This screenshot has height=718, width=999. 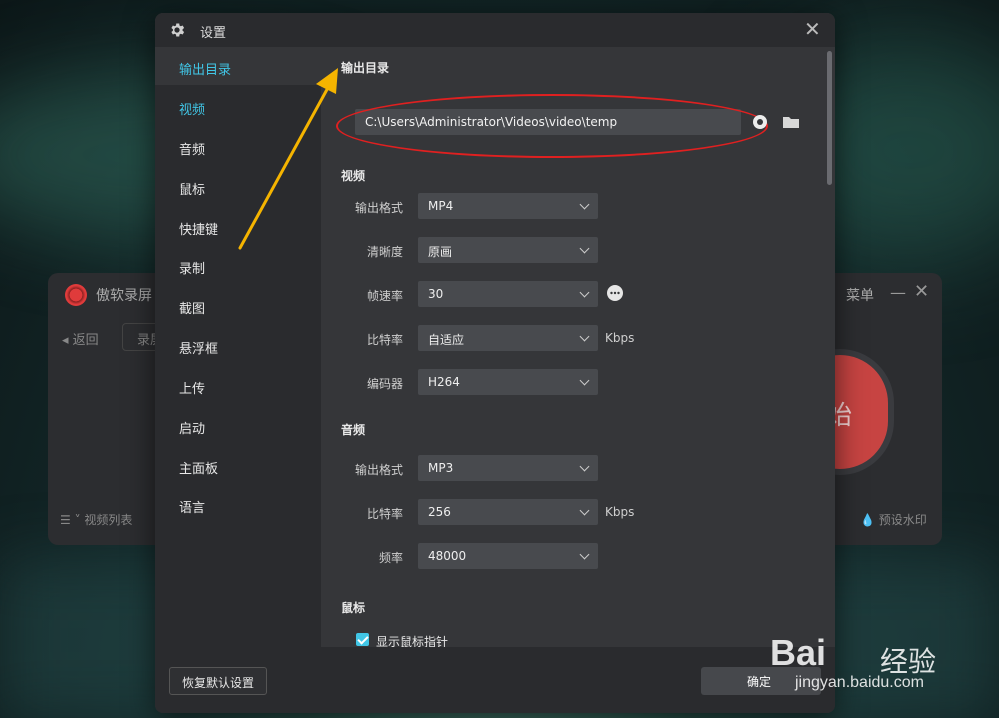 I want to click on audio-frequency-select: 48000, so click(x=508, y=556).